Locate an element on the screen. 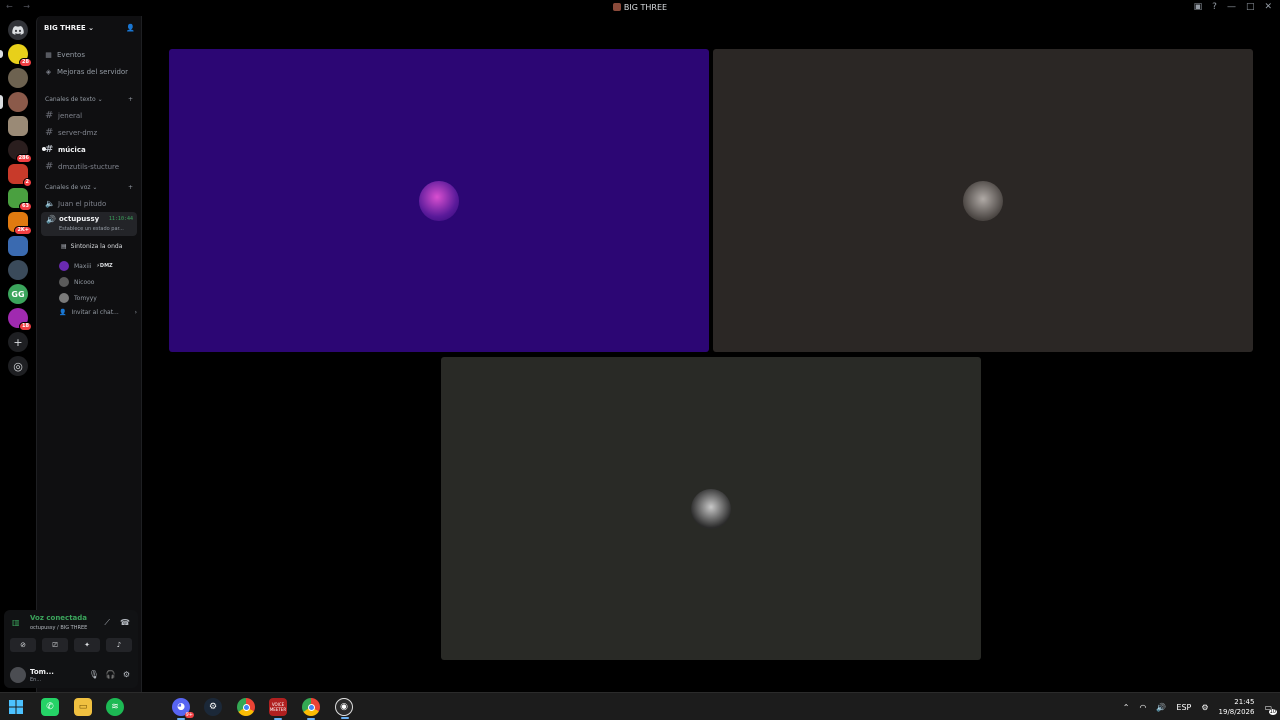 Image resolution: width=1280 pixels, height=720 pixels. signal-icon: ▥ is located at coordinates (16, 622).